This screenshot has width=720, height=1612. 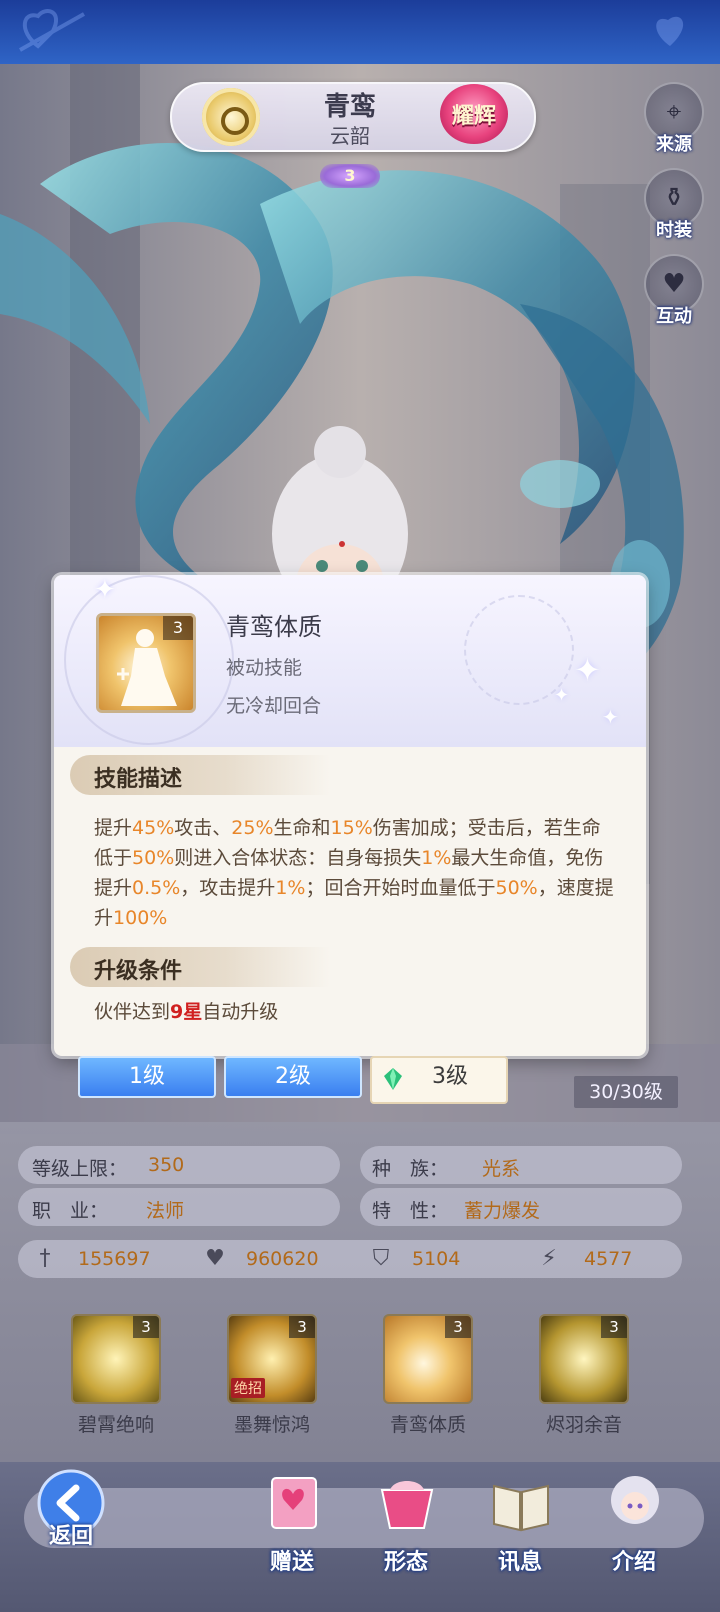 I want to click on nav-gift-label: 赠送, so click(x=291, y=1562).